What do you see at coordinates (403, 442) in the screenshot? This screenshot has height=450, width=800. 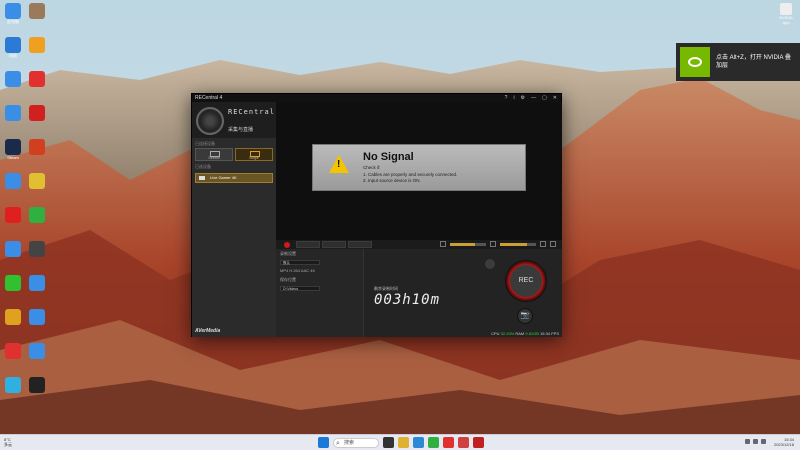 I see `file-explorer-icon` at bounding box center [403, 442].